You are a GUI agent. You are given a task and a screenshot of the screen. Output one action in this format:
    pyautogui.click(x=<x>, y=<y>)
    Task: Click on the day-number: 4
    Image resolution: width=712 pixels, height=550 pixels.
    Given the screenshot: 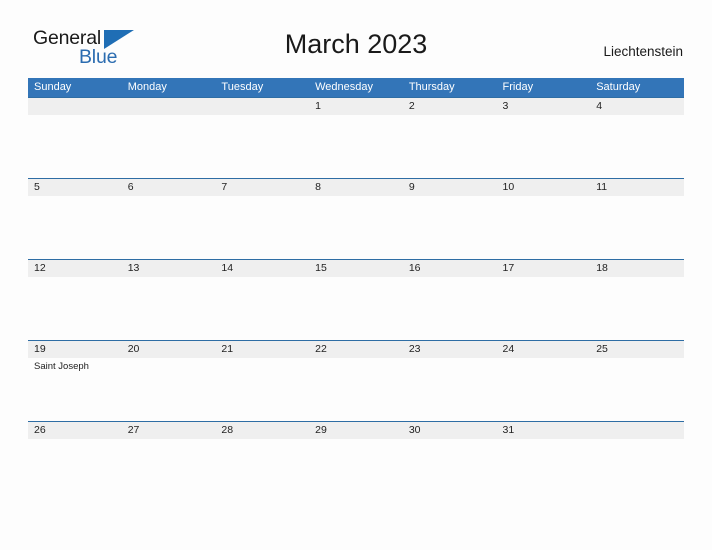 What is the action you would take?
    pyautogui.click(x=637, y=106)
    